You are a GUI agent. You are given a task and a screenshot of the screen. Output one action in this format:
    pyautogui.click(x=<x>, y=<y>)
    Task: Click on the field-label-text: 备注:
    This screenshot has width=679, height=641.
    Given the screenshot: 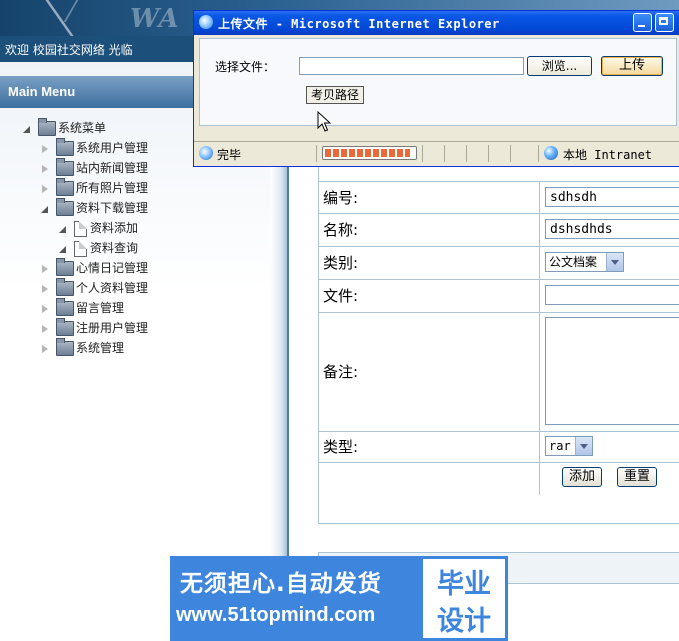 What is the action you would take?
    pyautogui.click(x=341, y=372)
    